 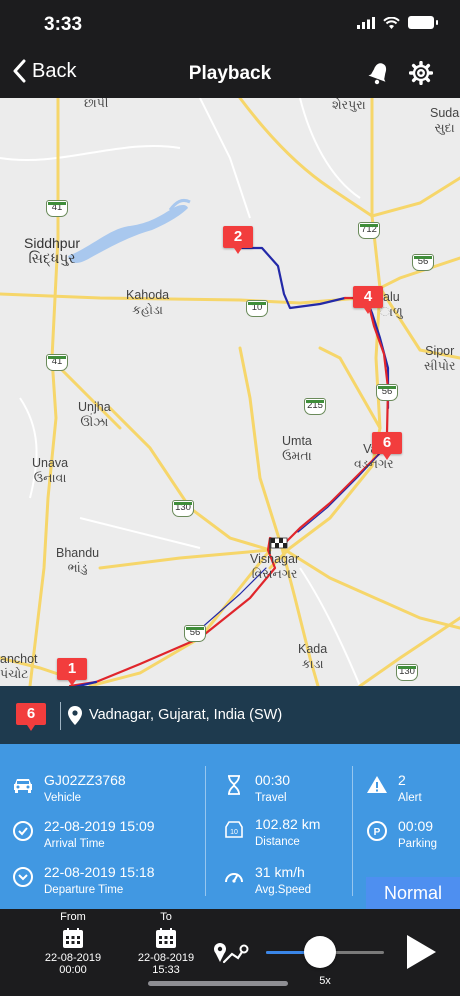 What do you see at coordinates (166, 970) in the screenshot?
I see `to-time: 15:33` at bounding box center [166, 970].